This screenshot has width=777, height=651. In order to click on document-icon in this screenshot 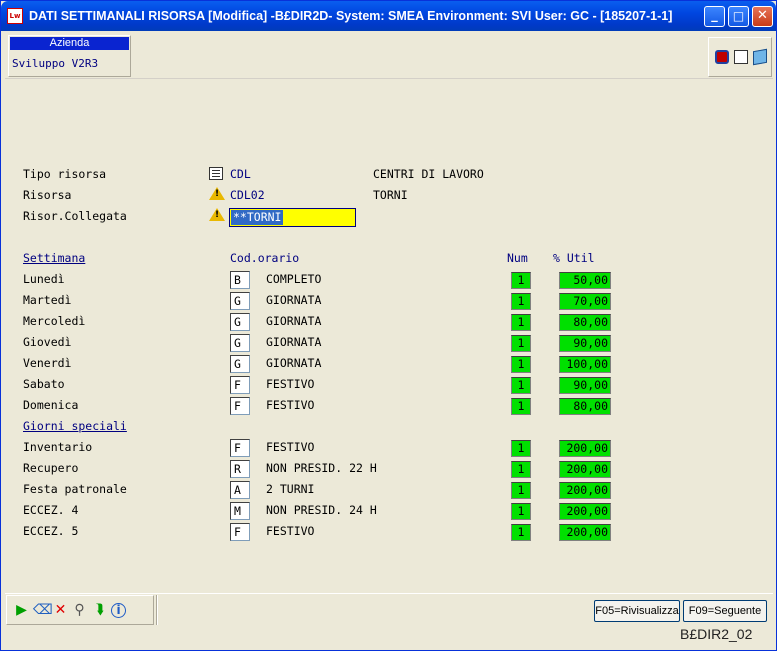, I will do `click(741, 57)`.